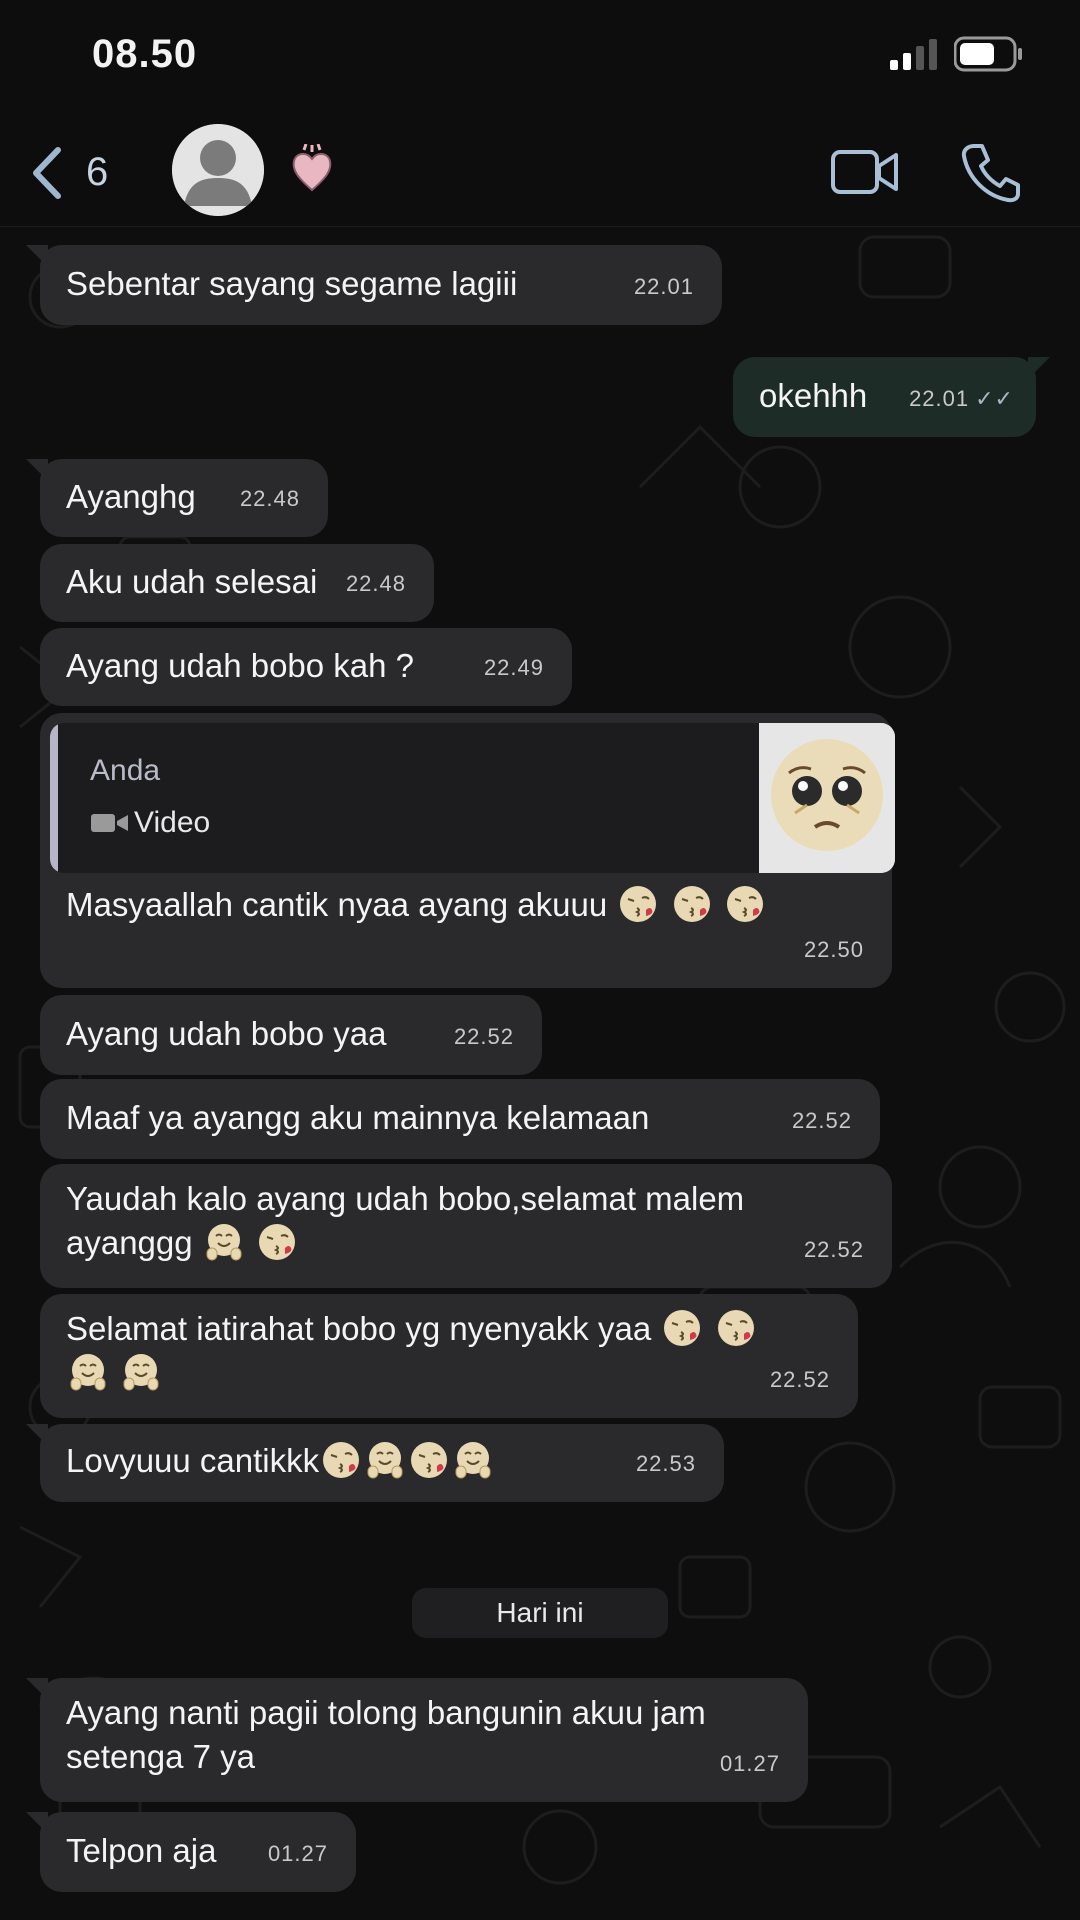 The height and width of the screenshot is (1920, 1080). What do you see at coordinates (988, 54) in the screenshot?
I see `battery-icon` at bounding box center [988, 54].